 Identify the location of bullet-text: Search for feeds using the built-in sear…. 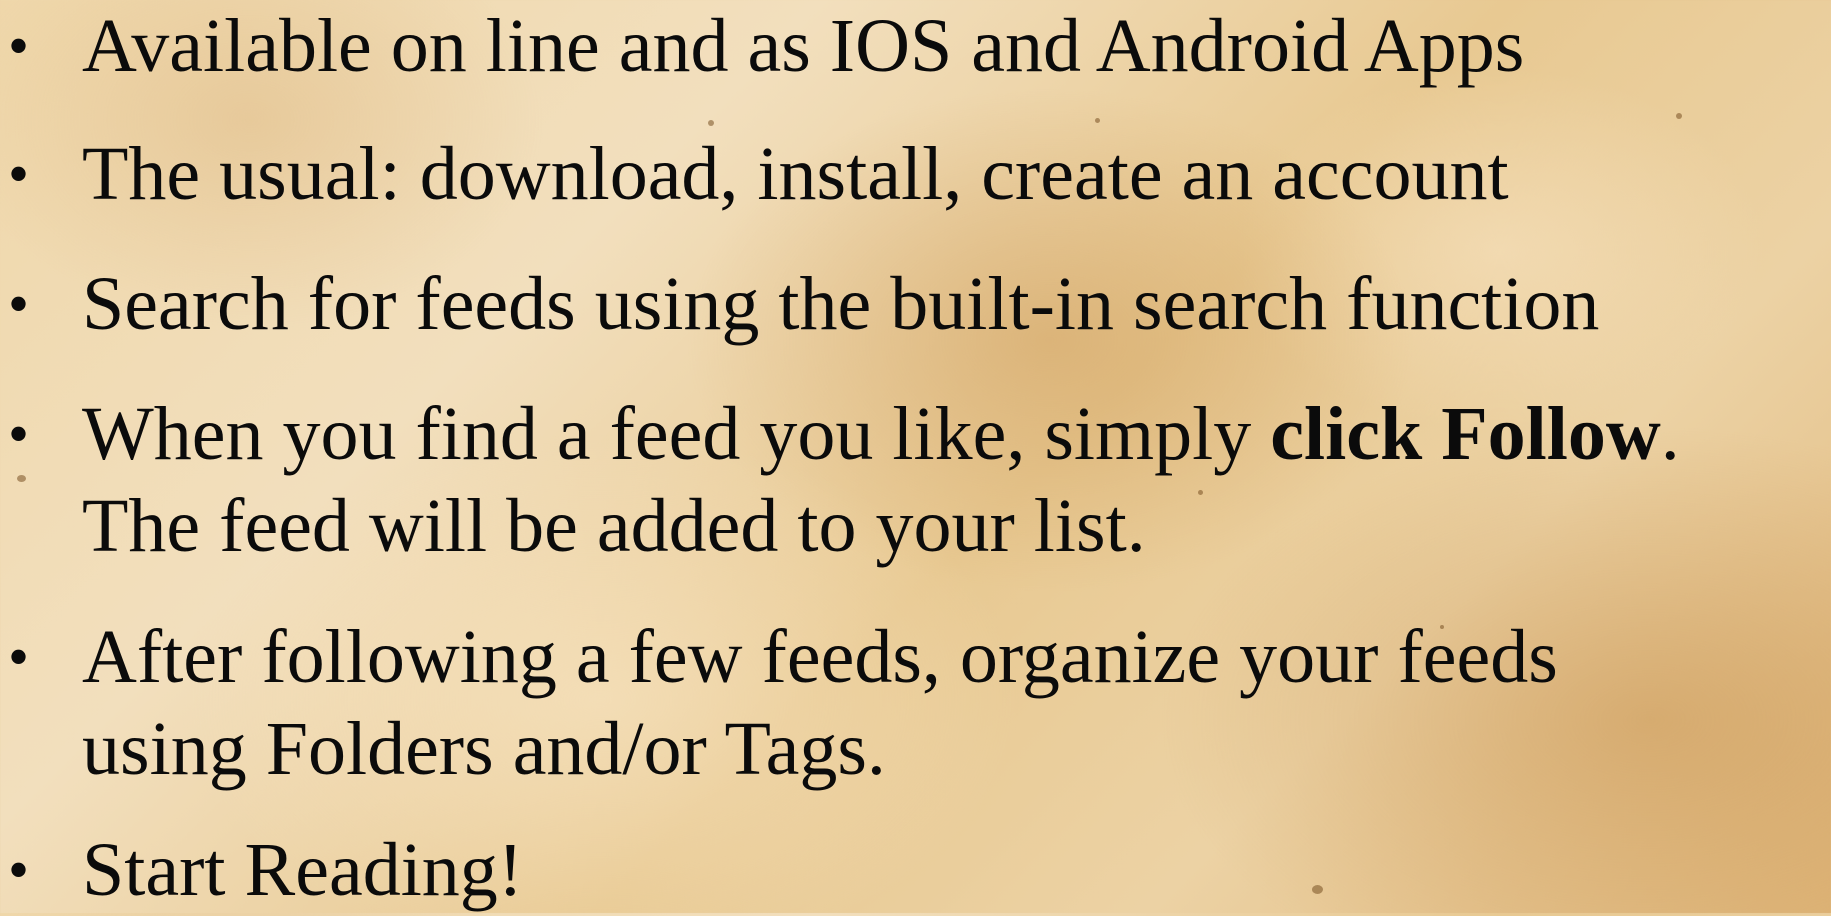
(841, 304).